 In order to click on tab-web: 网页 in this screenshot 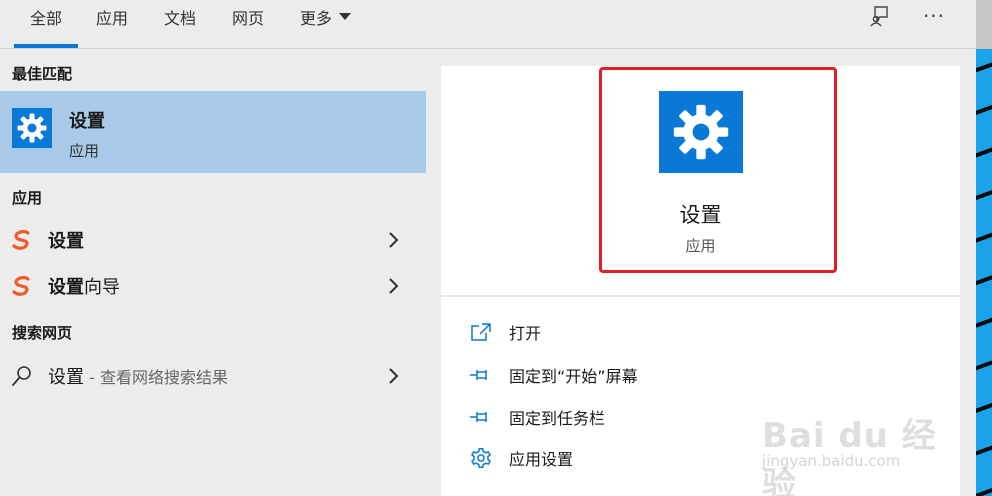, I will do `click(248, 24)`.